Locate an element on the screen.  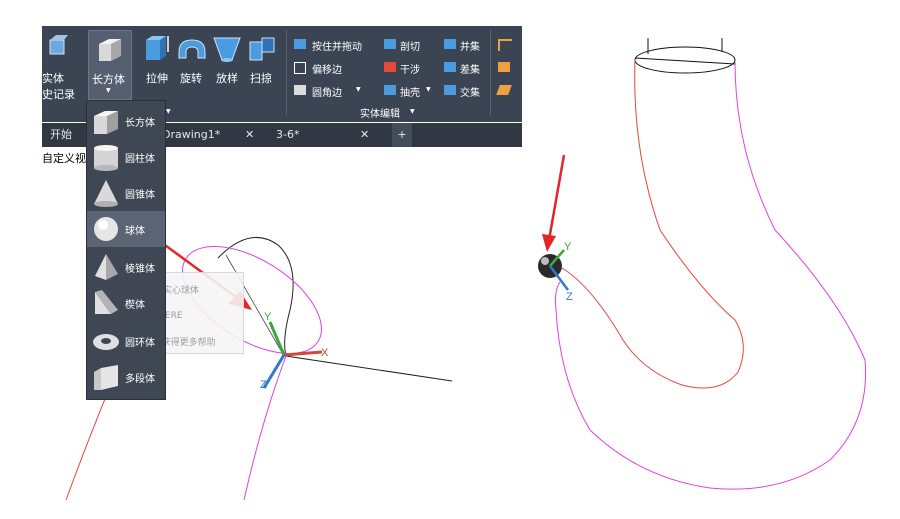
menu-item-label: 楔体 is located at coordinates (135, 305).